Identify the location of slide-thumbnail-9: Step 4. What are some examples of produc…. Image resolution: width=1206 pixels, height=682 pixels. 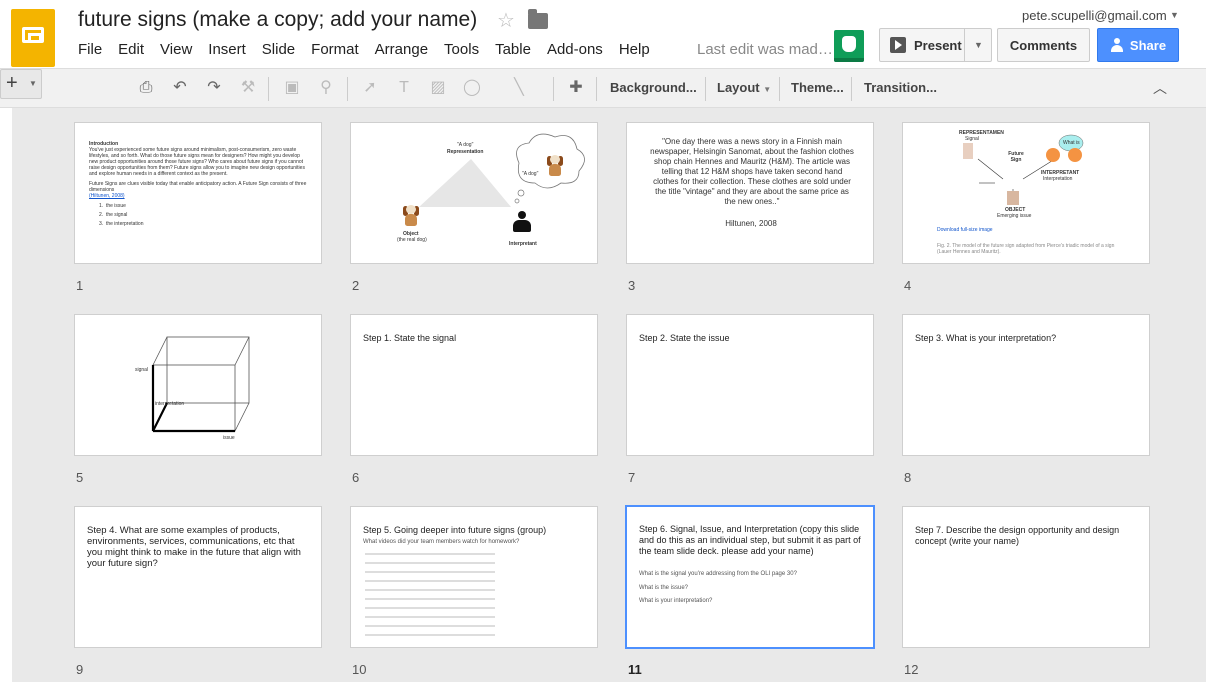
(198, 577).